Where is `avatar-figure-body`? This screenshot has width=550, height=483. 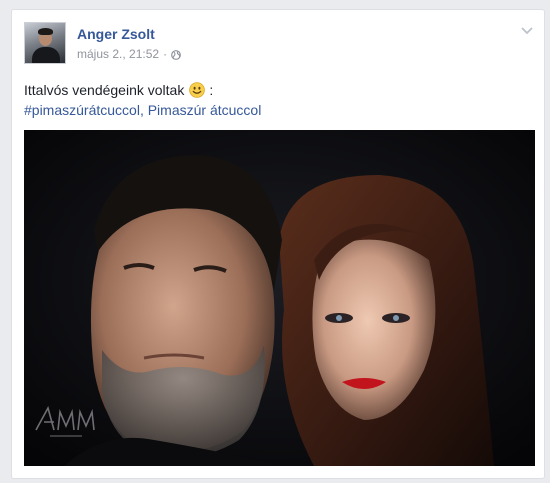
avatar-figure-body is located at coordinates (46, 55).